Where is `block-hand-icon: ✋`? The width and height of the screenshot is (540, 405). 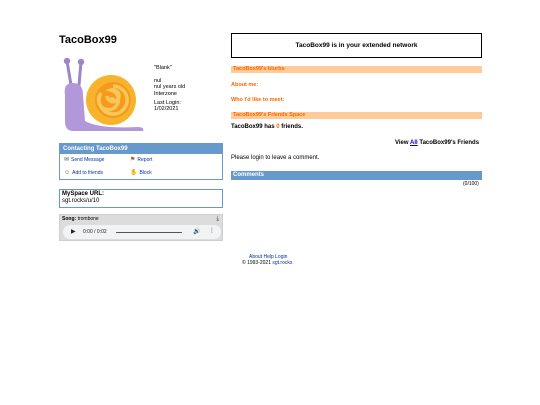 block-hand-icon: ✋ is located at coordinates (134, 173).